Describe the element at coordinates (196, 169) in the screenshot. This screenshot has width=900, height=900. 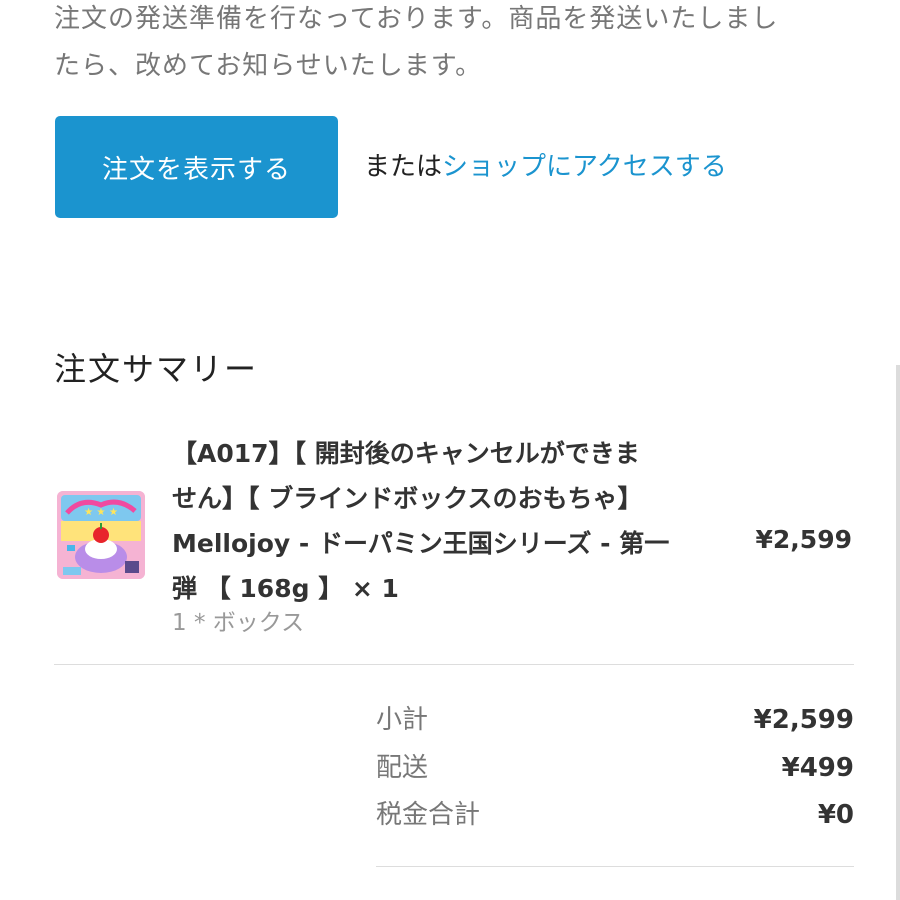
I see `view-order-button-label: 注文を表示する` at that location.